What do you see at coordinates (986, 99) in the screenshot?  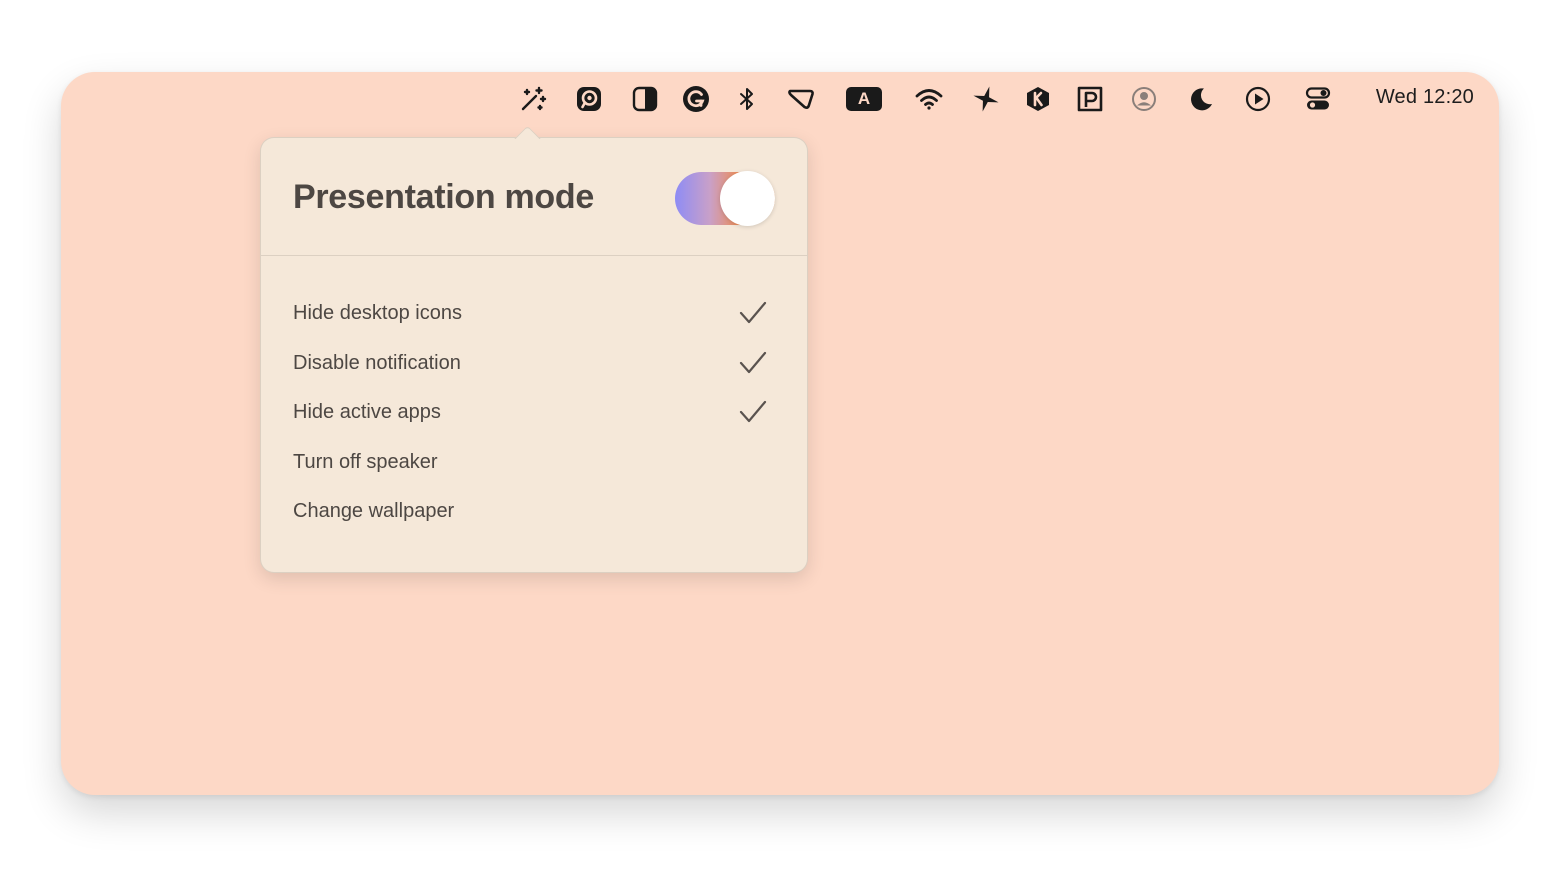 I see `sparkle-plus-icon` at bounding box center [986, 99].